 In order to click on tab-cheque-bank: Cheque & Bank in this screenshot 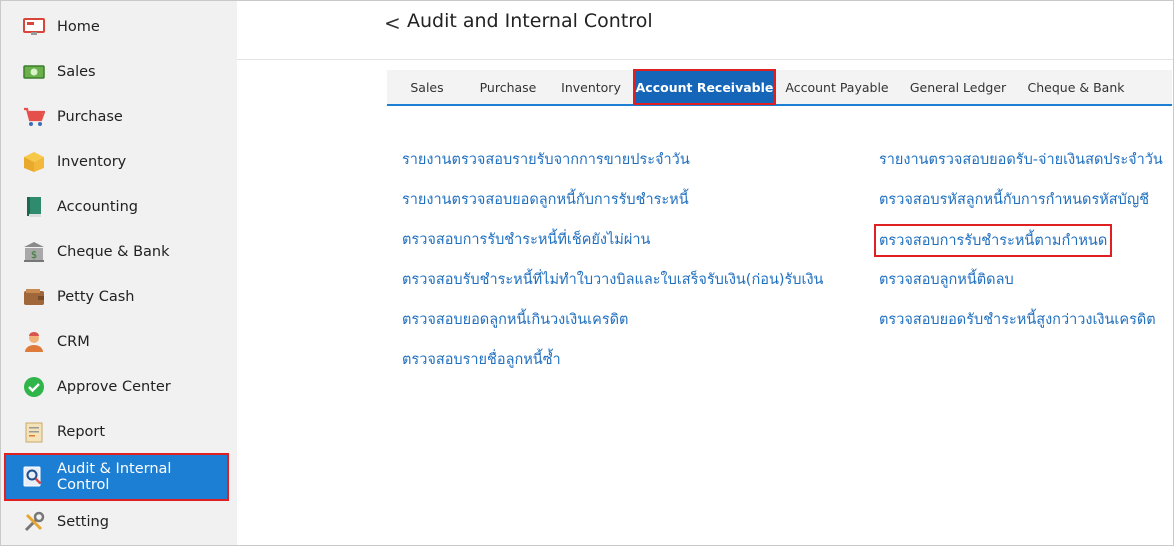, I will do `click(1076, 87)`.